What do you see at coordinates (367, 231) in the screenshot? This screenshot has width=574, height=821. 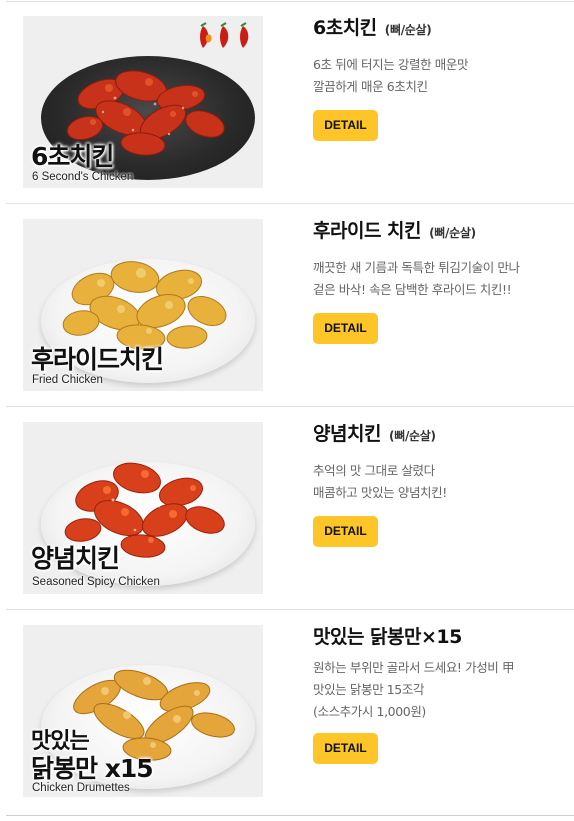 I see `item-name-text: 후라이드 치킨` at bounding box center [367, 231].